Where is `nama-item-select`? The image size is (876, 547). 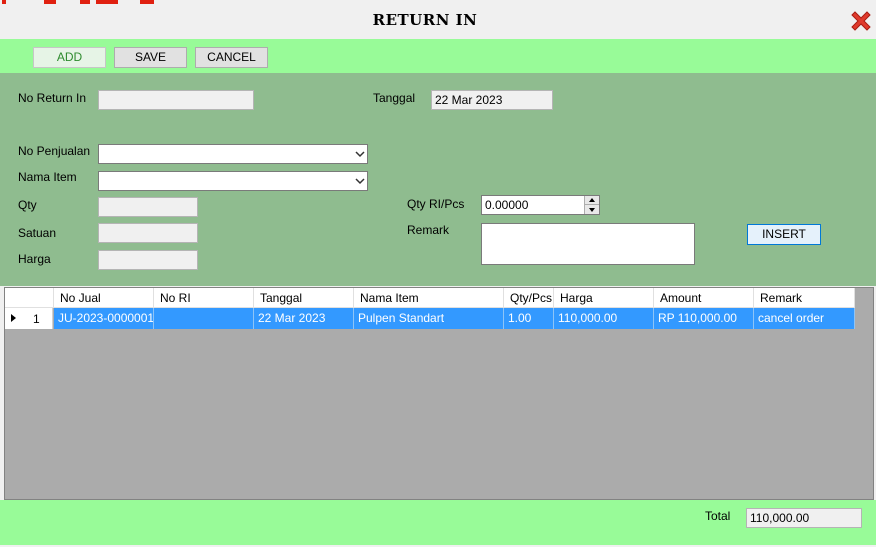 nama-item-select is located at coordinates (233, 181).